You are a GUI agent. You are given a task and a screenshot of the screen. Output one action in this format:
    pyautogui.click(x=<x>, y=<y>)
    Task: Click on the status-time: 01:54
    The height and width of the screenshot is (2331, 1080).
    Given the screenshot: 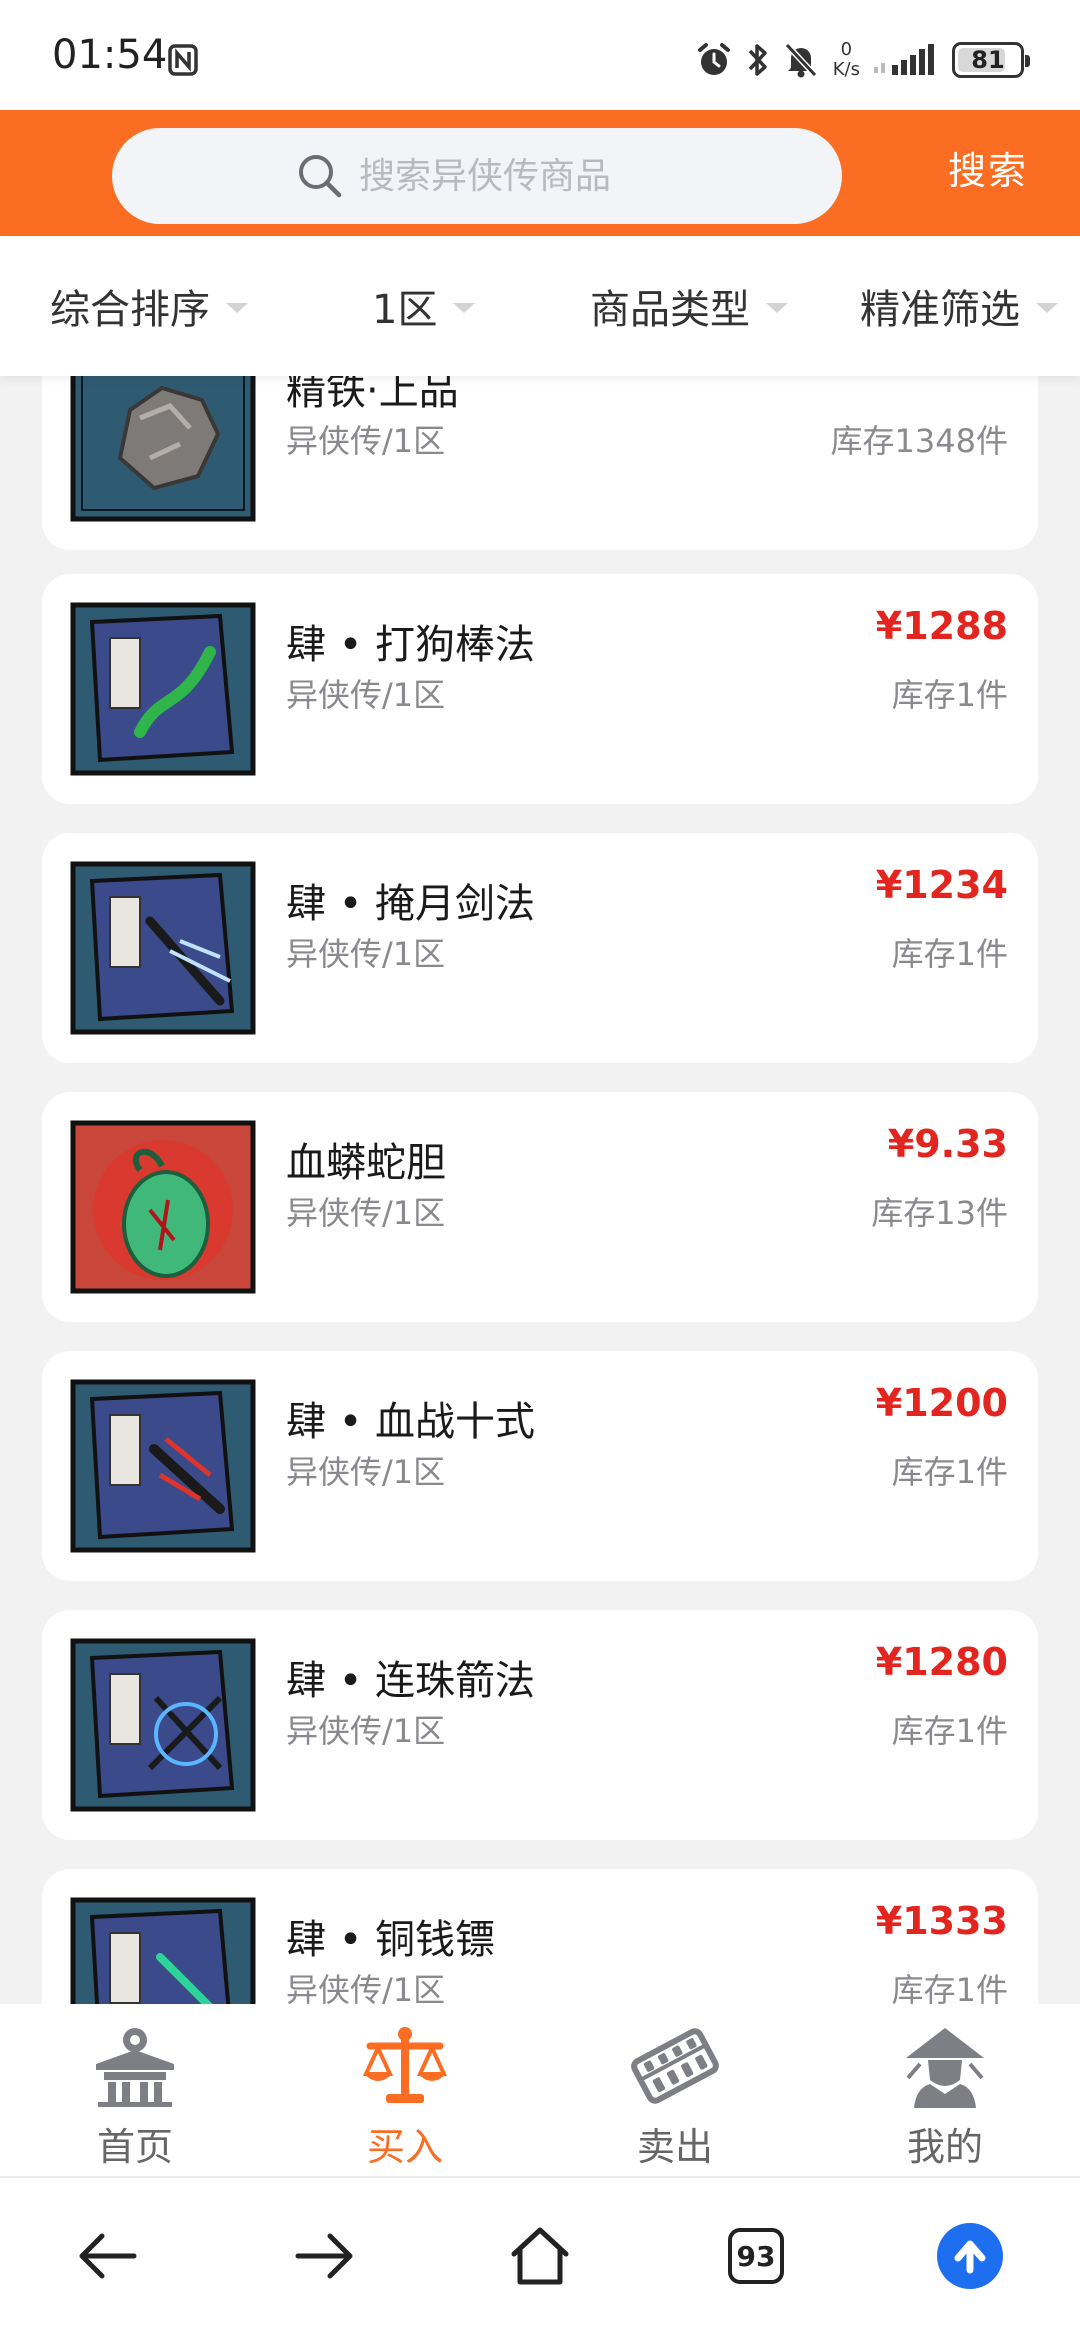 What is the action you would take?
    pyautogui.click(x=110, y=55)
    